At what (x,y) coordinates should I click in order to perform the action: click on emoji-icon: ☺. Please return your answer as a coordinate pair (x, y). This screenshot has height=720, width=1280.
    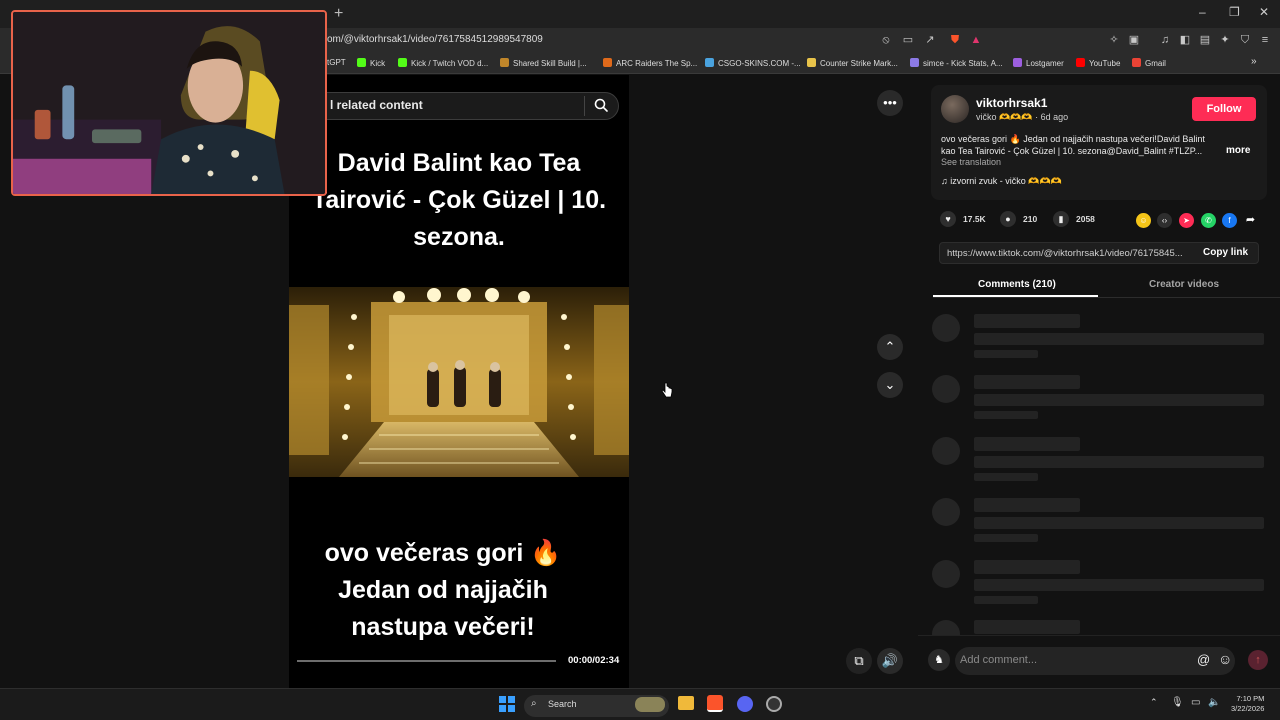
    Looking at the image, I should click on (1225, 659).